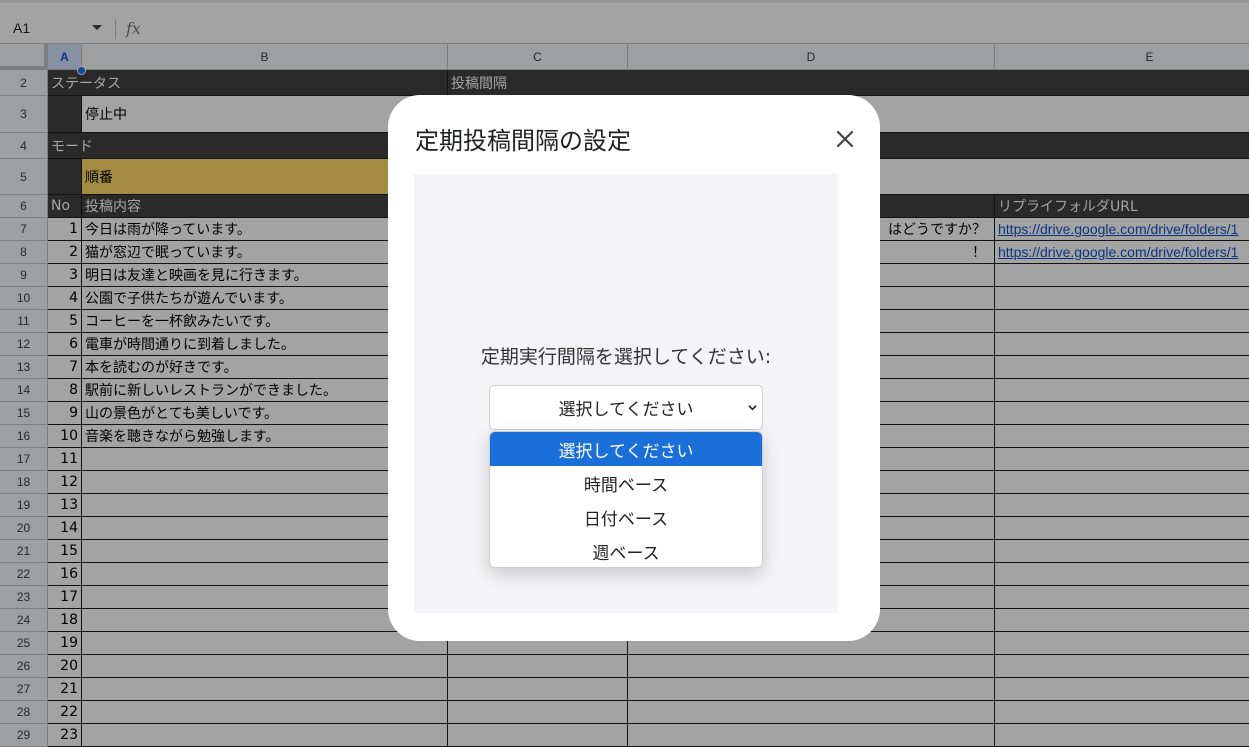  What do you see at coordinates (626, 483) in the screenshot?
I see `option-time-based: 時間ベース` at bounding box center [626, 483].